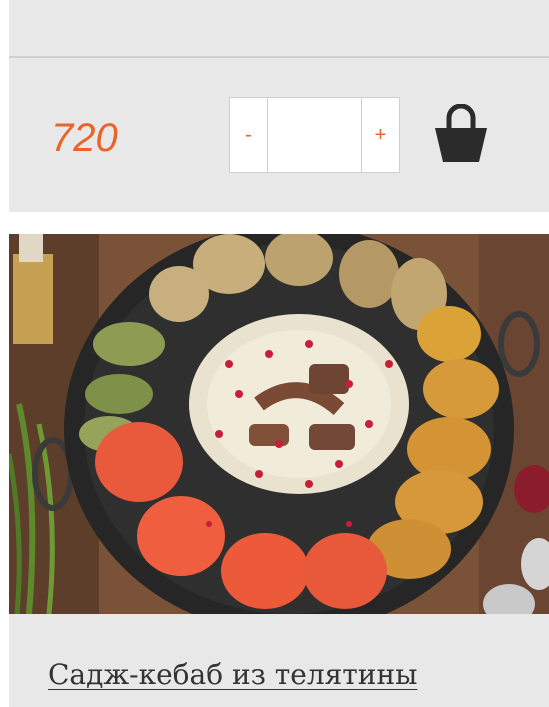  I want to click on product-card-bottom: Садж-кебаб из телятины, so click(279, 660).